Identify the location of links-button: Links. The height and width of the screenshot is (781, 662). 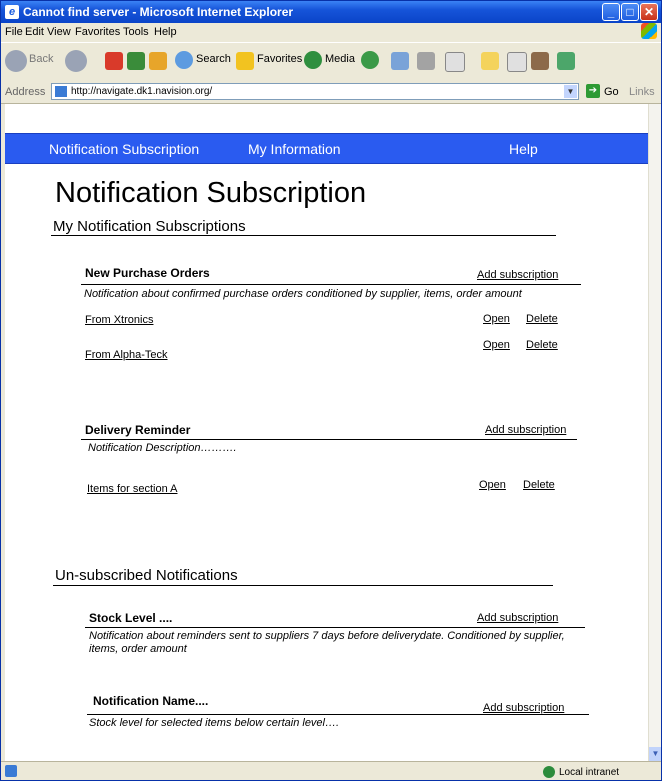
(642, 92).